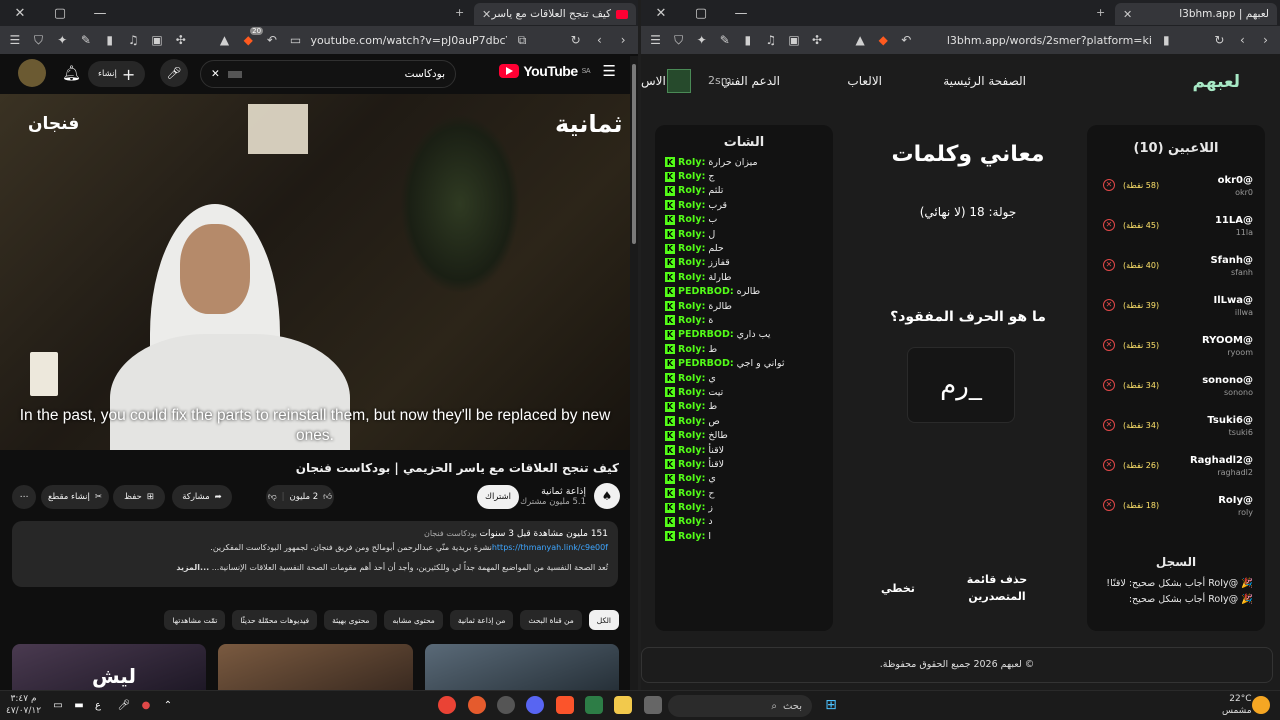 The image size is (1280, 720). I want to click on chrome-icon, so click(447, 705).